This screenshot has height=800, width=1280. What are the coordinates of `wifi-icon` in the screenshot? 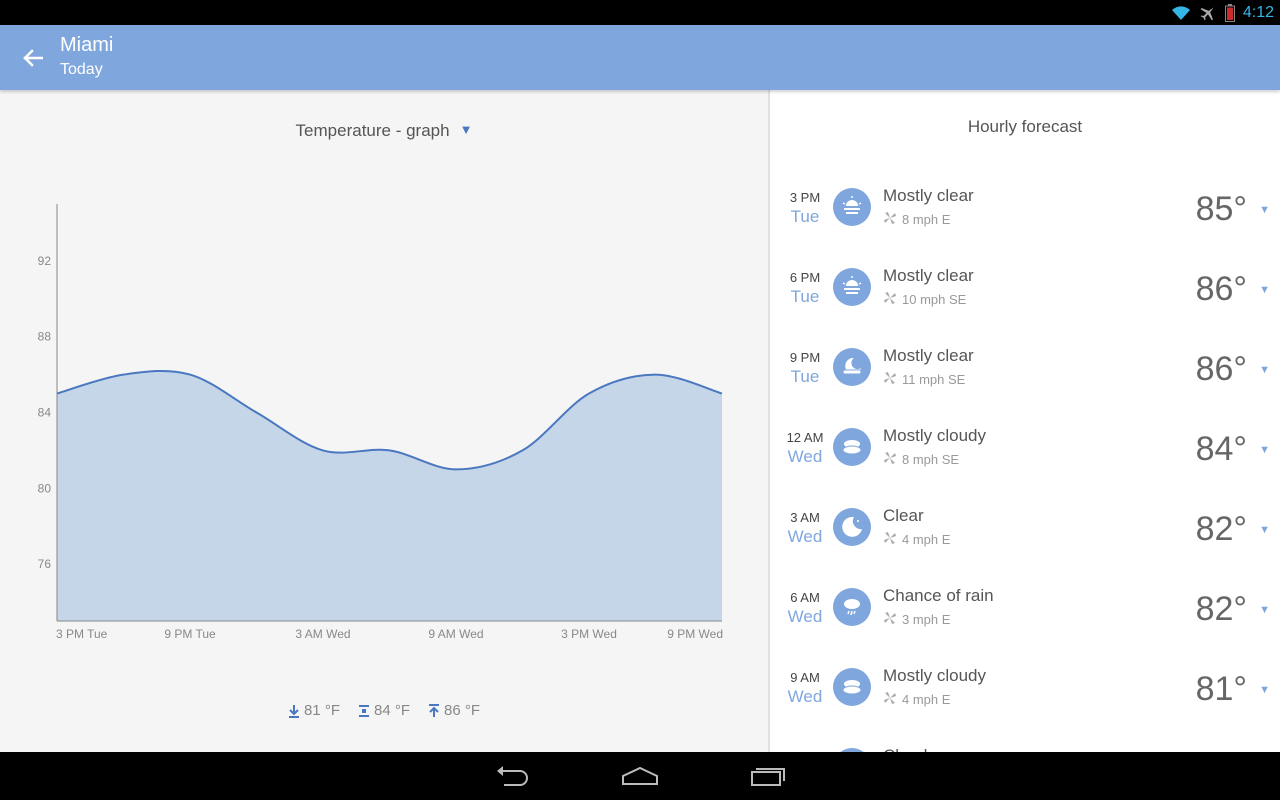 It's located at (1180, 12).